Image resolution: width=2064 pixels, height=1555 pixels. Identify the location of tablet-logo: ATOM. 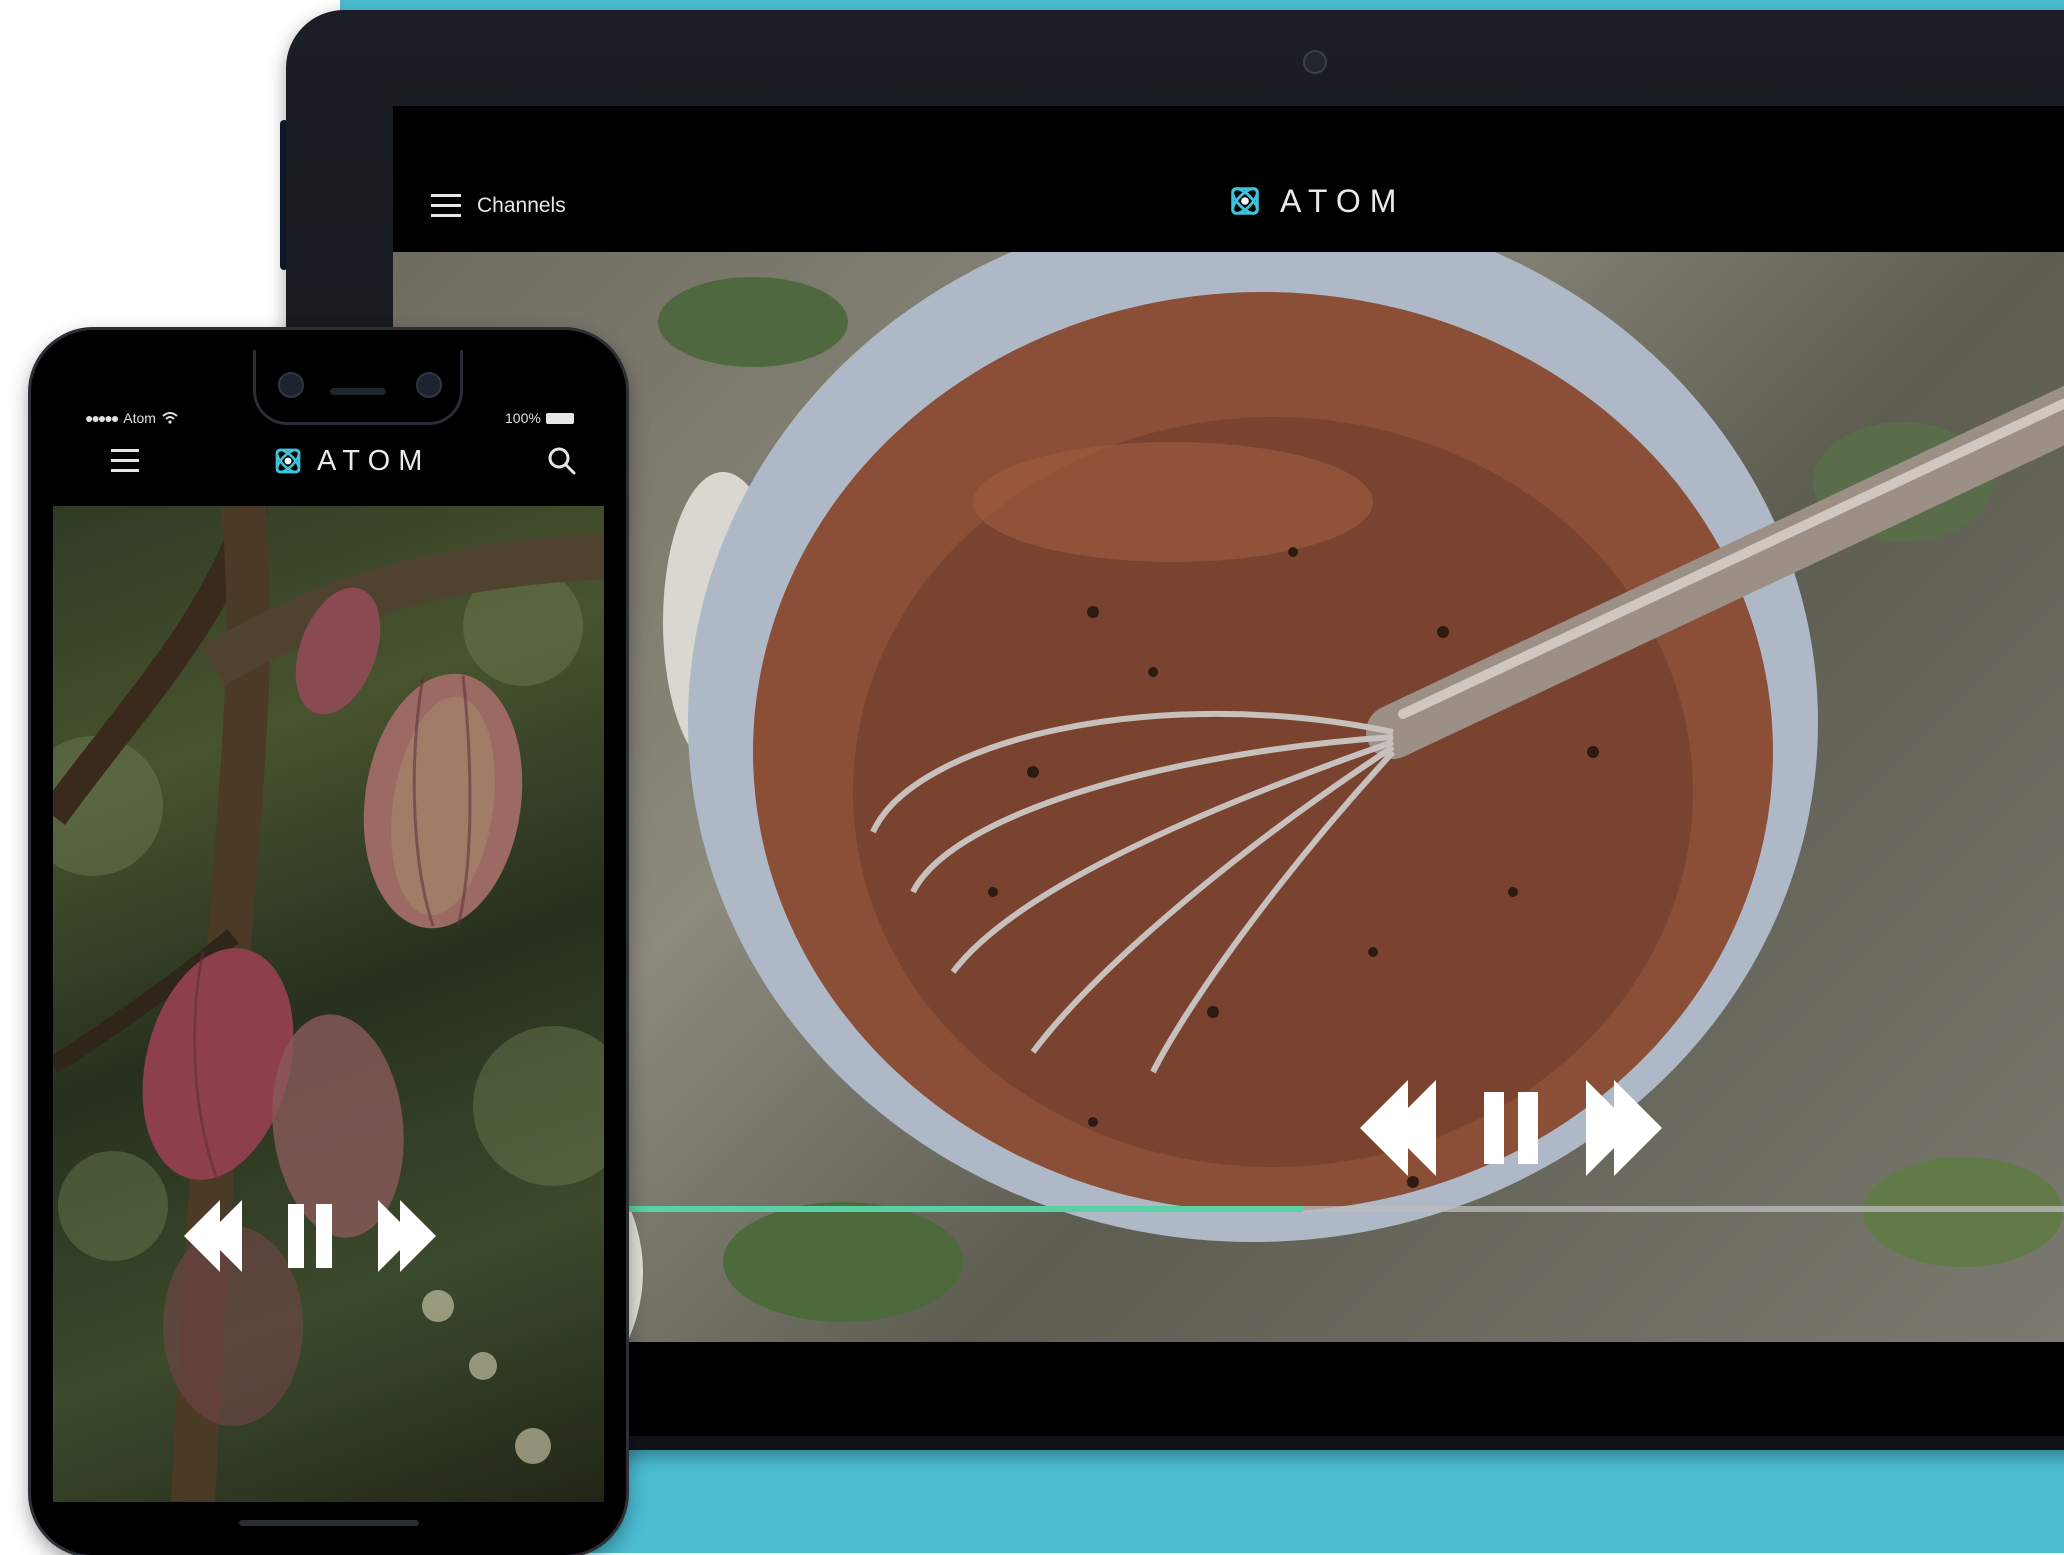
(1315, 201).